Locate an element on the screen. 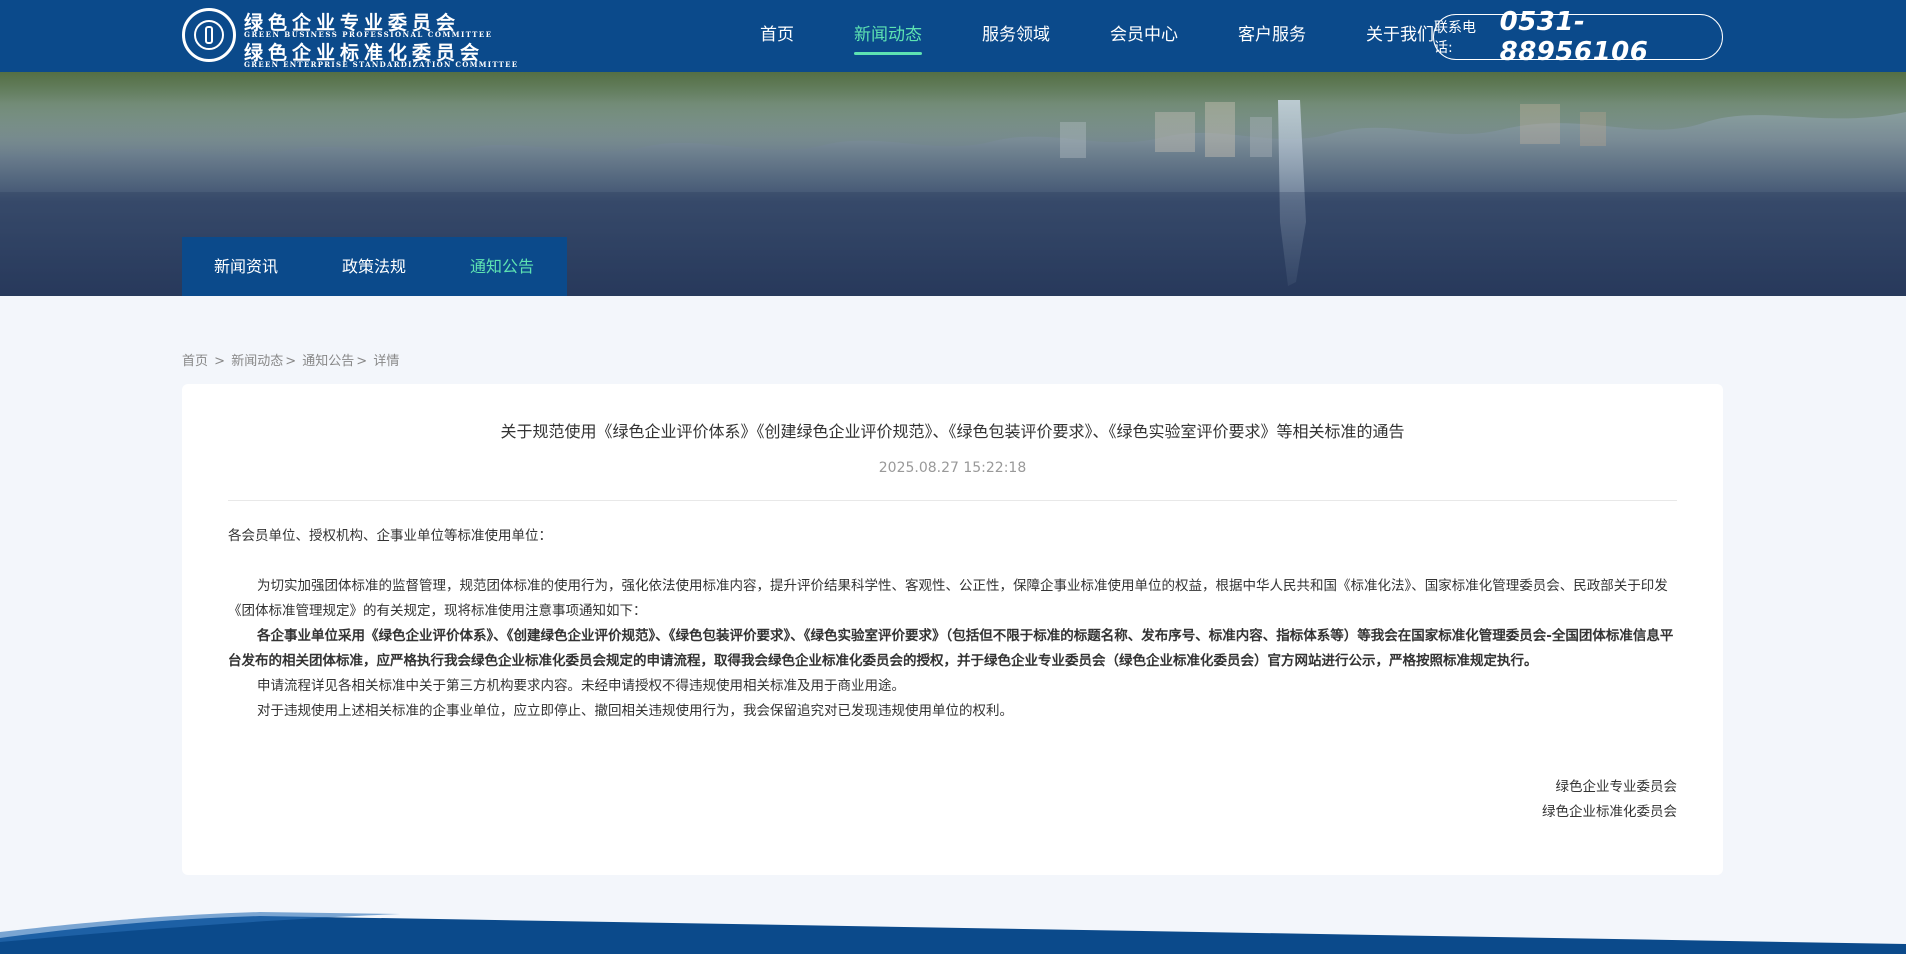  breadcrumb-home: 首页 is located at coordinates (195, 361).